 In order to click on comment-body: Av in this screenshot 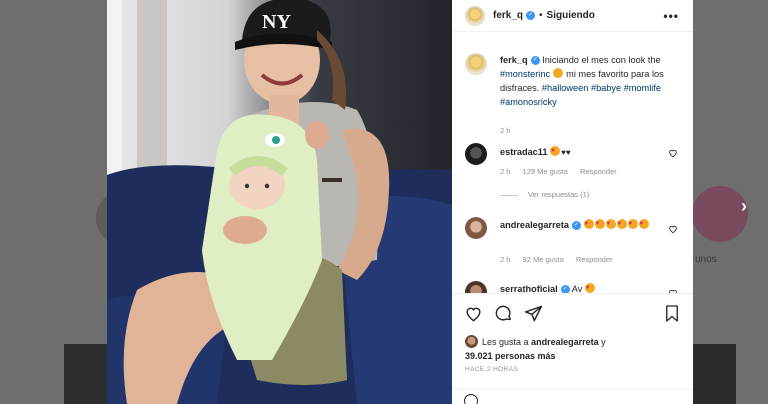, I will do `click(577, 288)`.